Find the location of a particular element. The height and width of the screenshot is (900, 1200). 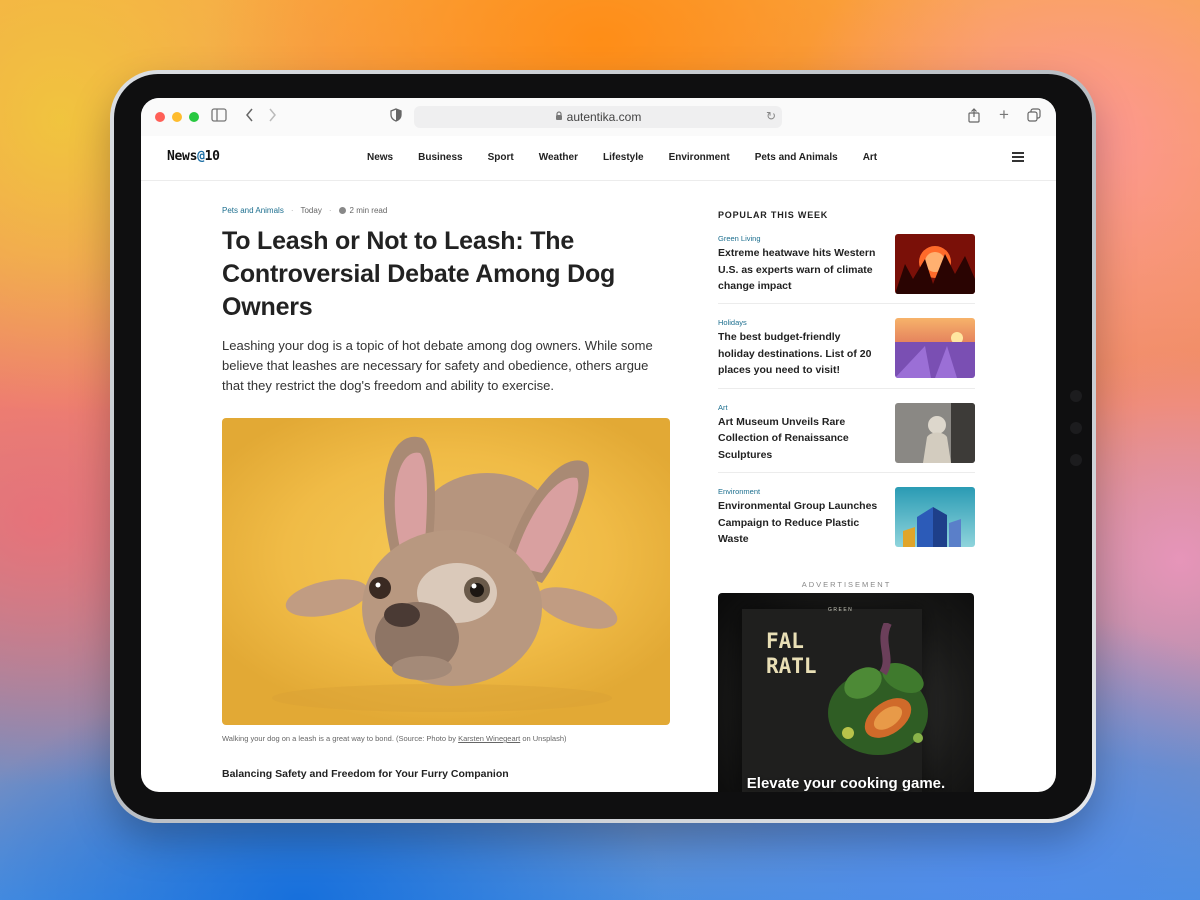

reload-icon: ↻ is located at coordinates (771, 116).